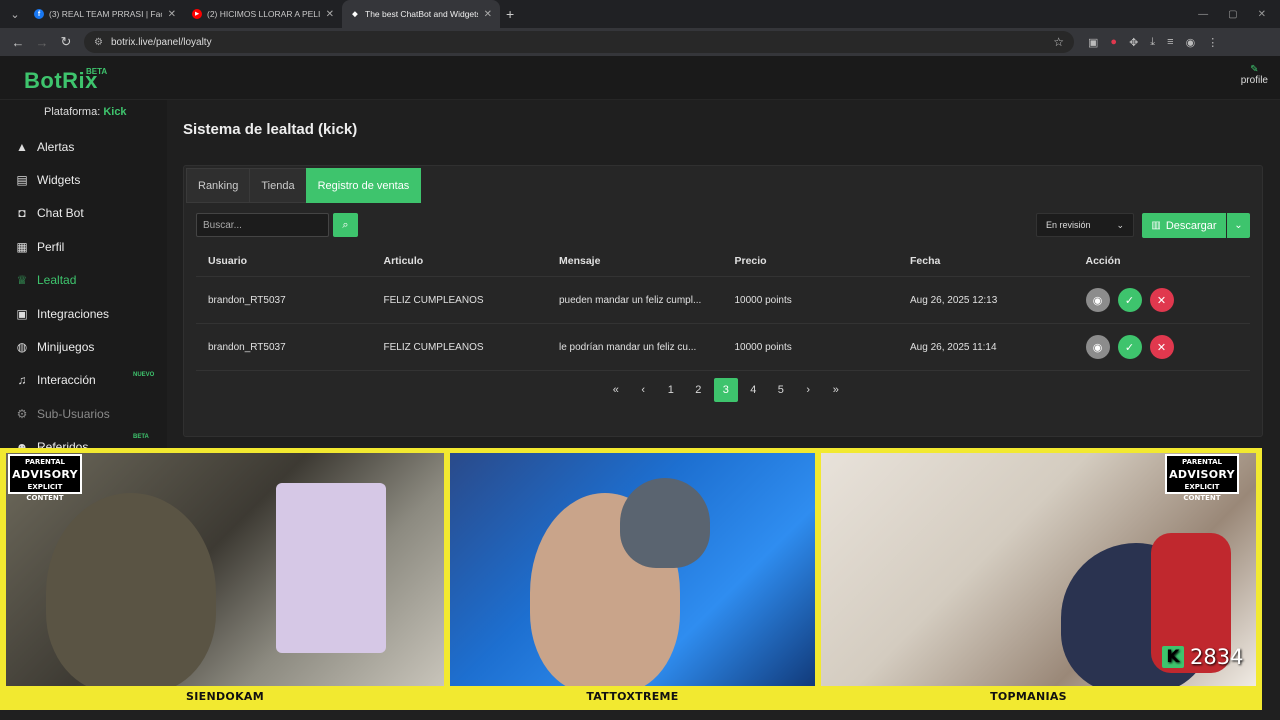 The image size is (1280, 720). Describe the element at coordinates (1232, 14) in the screenshot. I see `maximize-icon: ▢` at that location.